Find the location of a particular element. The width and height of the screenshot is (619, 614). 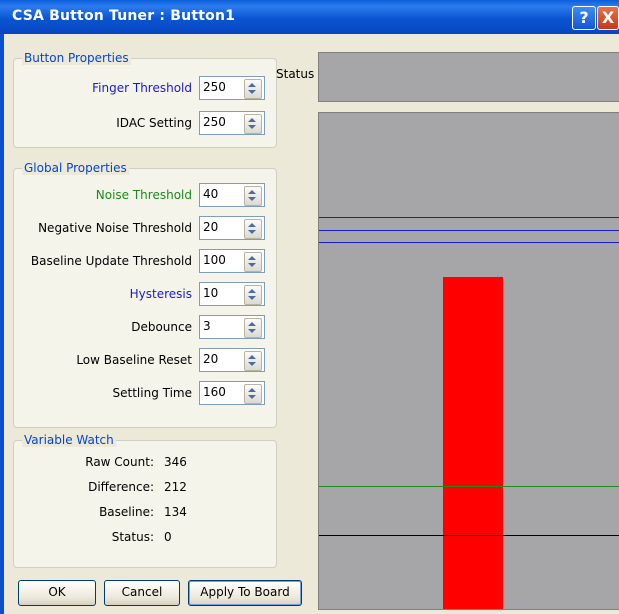

window-title: CSA Button Tuner : Button1 is located at coordinates (124, 16).